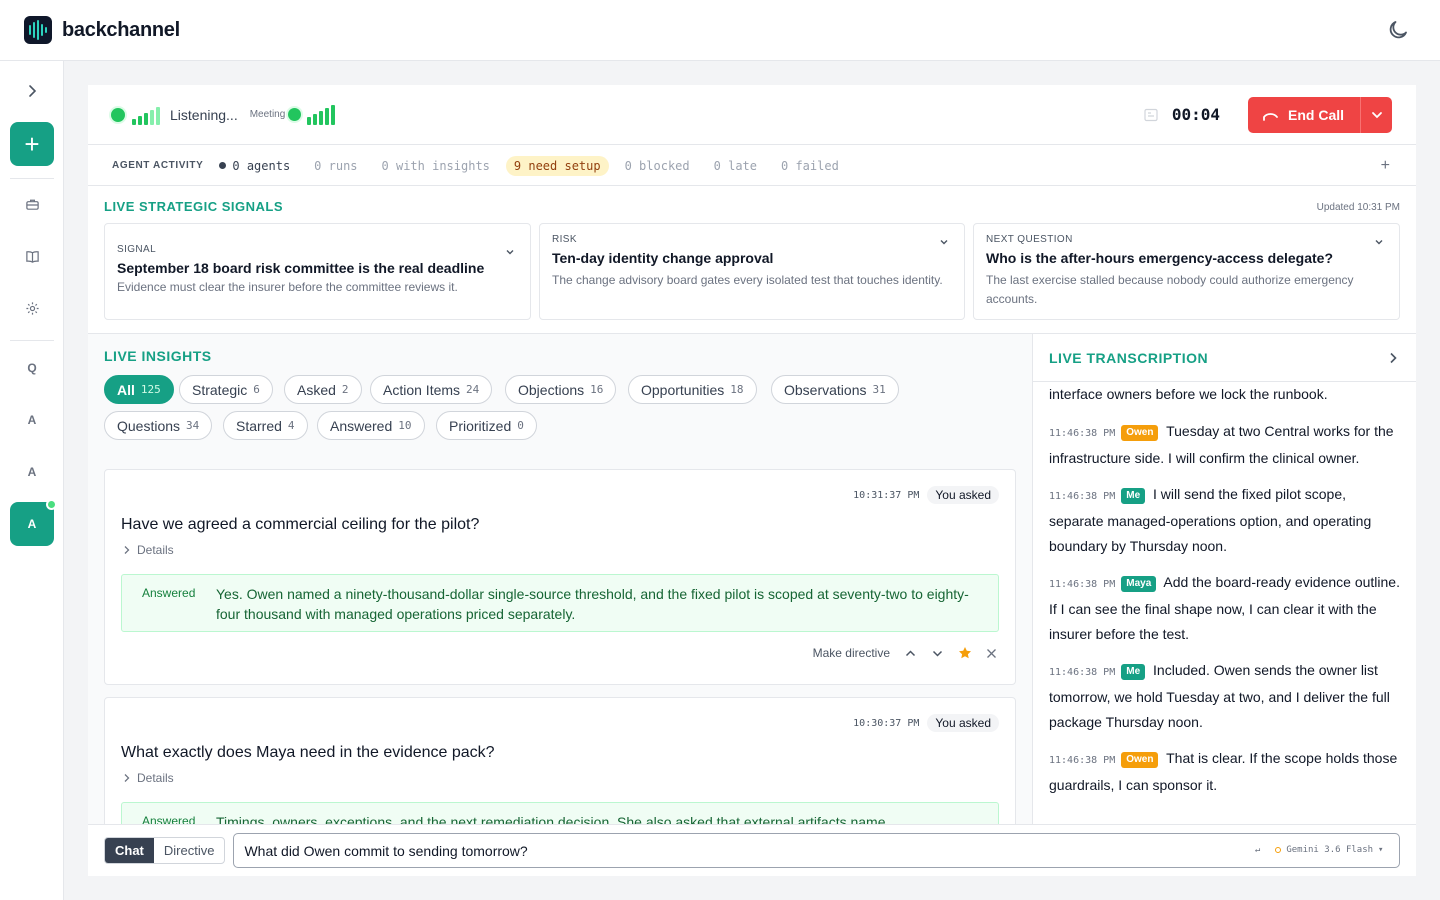 Image resolution: width=1440 pixels, height=900 pixels. Describe the element at coordinates (265, 425) in the screenshot. I see `filter-starred: Starred 4` at that location.